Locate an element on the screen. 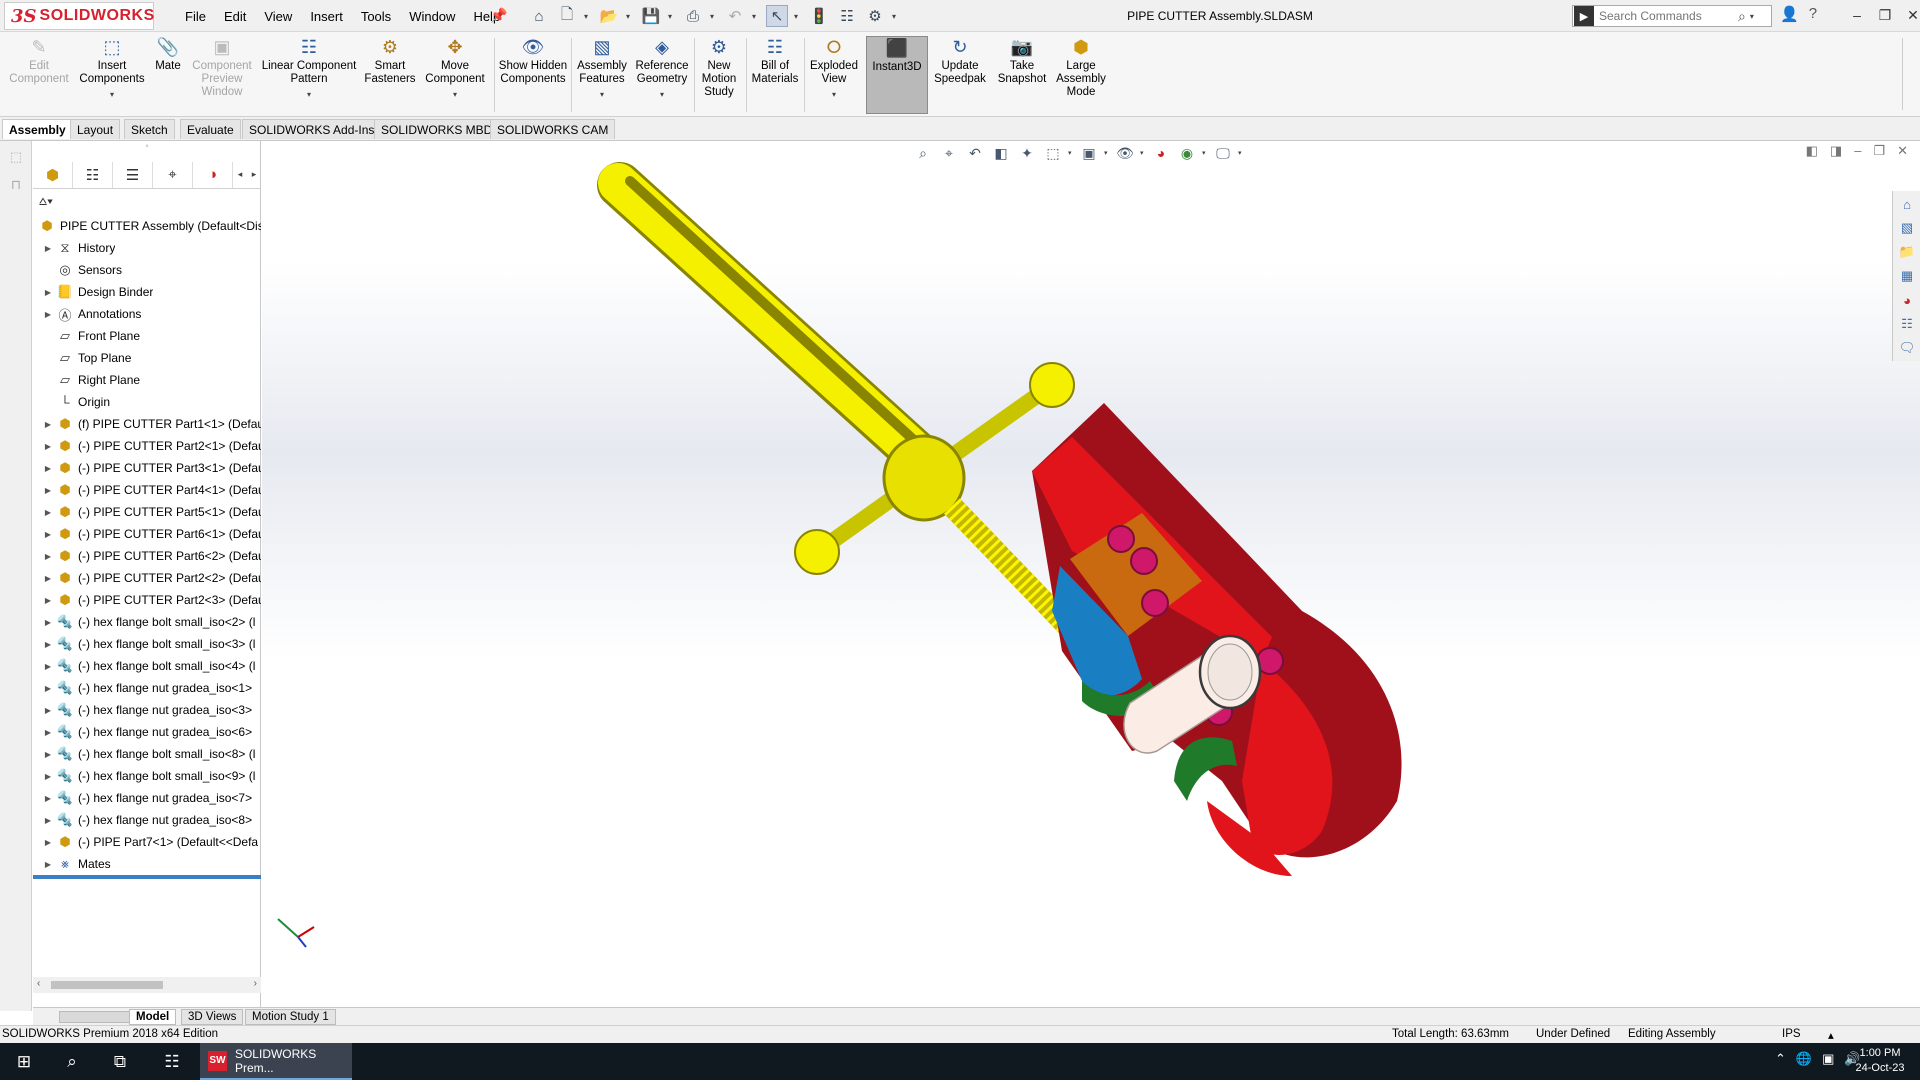  exploded-view-button: ⭘ Exploded View ▾ is located at coordinates (834, 75).